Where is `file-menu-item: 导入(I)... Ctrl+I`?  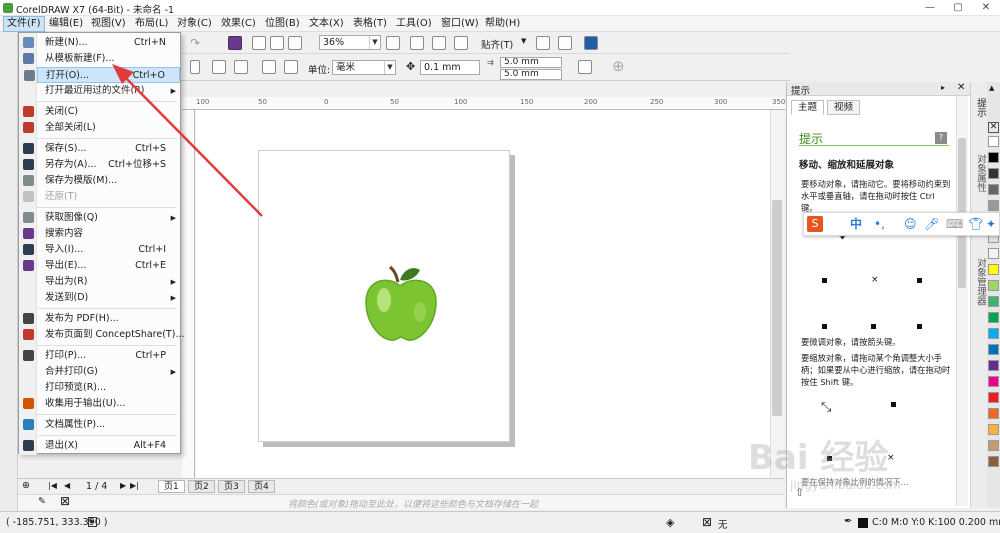
file-menu-item: 导入(I)... Ctrl+I is located at coordinates (101, 250).